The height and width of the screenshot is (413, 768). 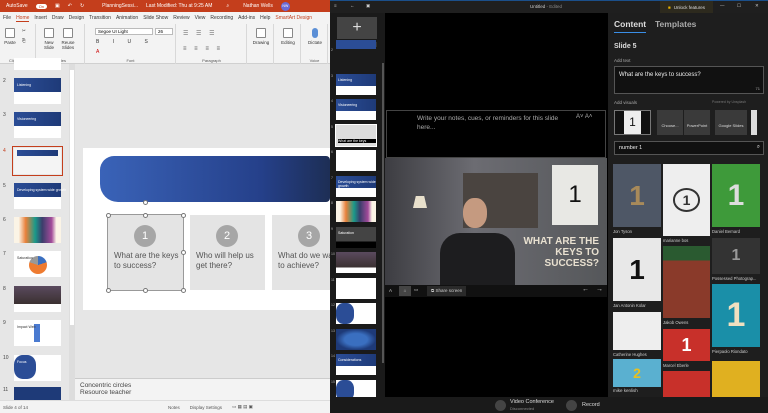 What do you see at coordinates (356, 364) in the screenshot?
I see `slide-thumbnail: Considerations` at bounding box center [356, 364].